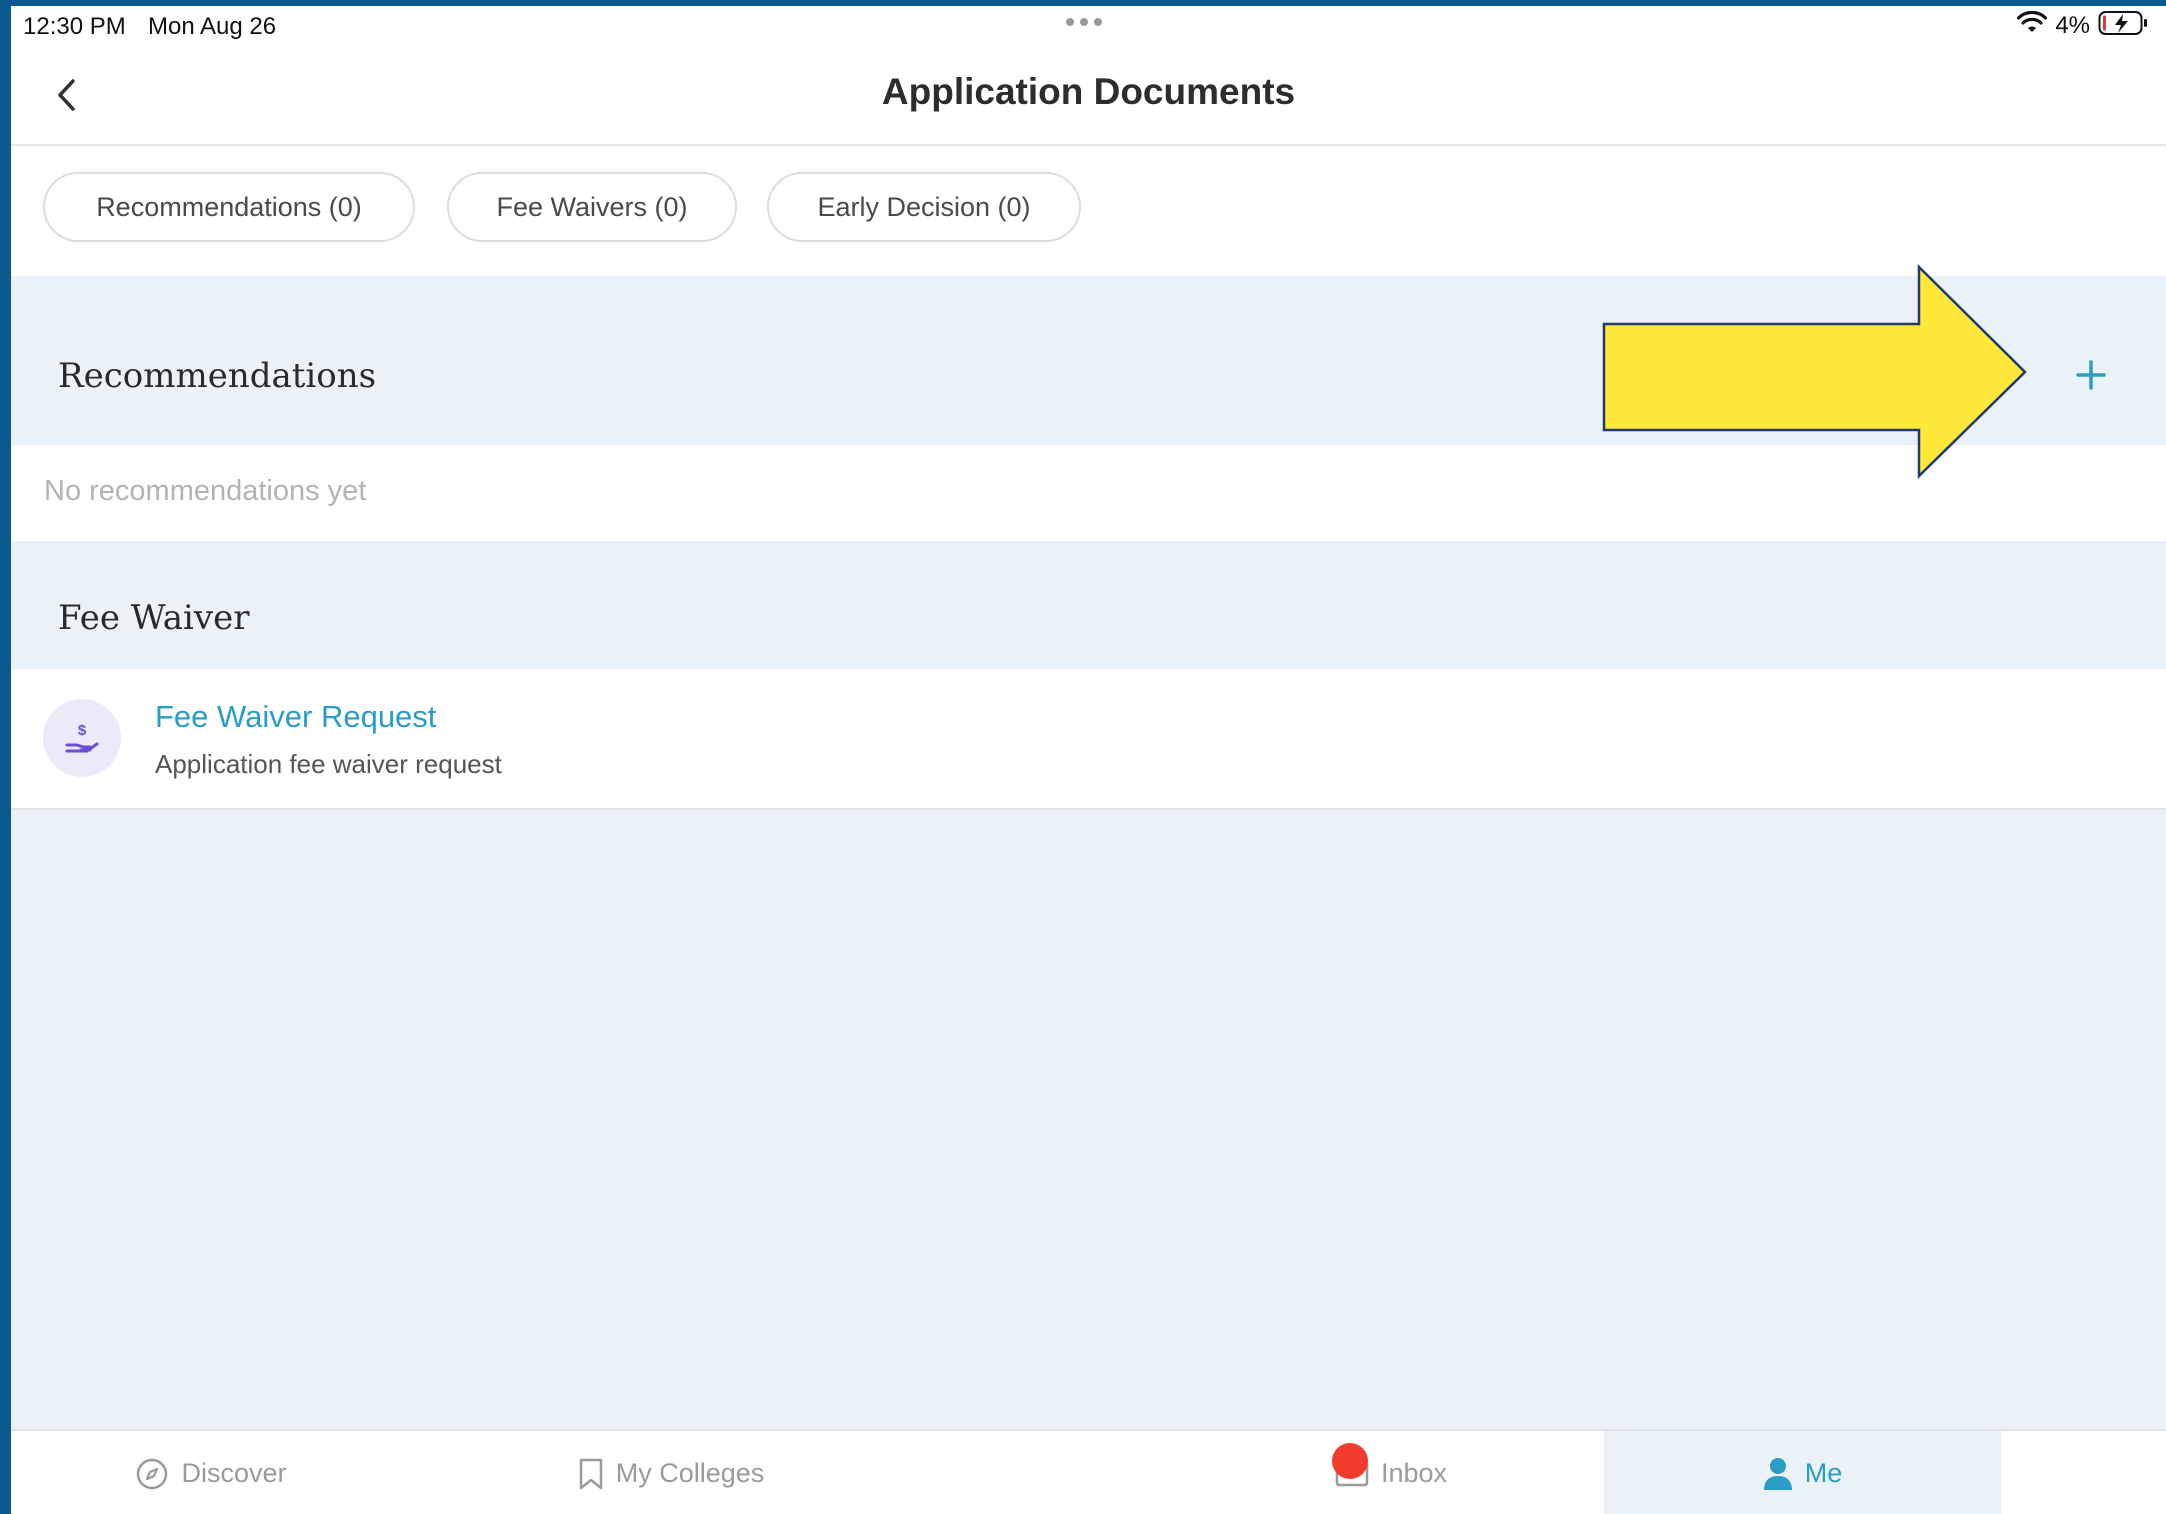 This screenshot has height=1514, width=2166. I want to click on battery-charging-icon, so click(2123, 25).